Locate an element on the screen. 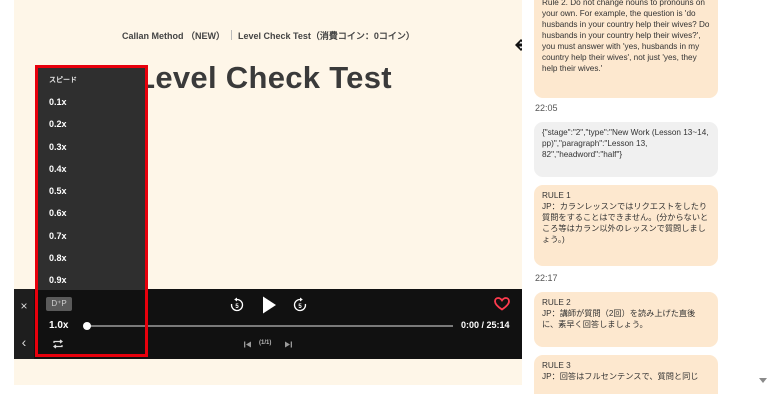 Image resolution: width=780 pixels, height=394 pixels. repeat-icon is located at coordinates (58, 344).